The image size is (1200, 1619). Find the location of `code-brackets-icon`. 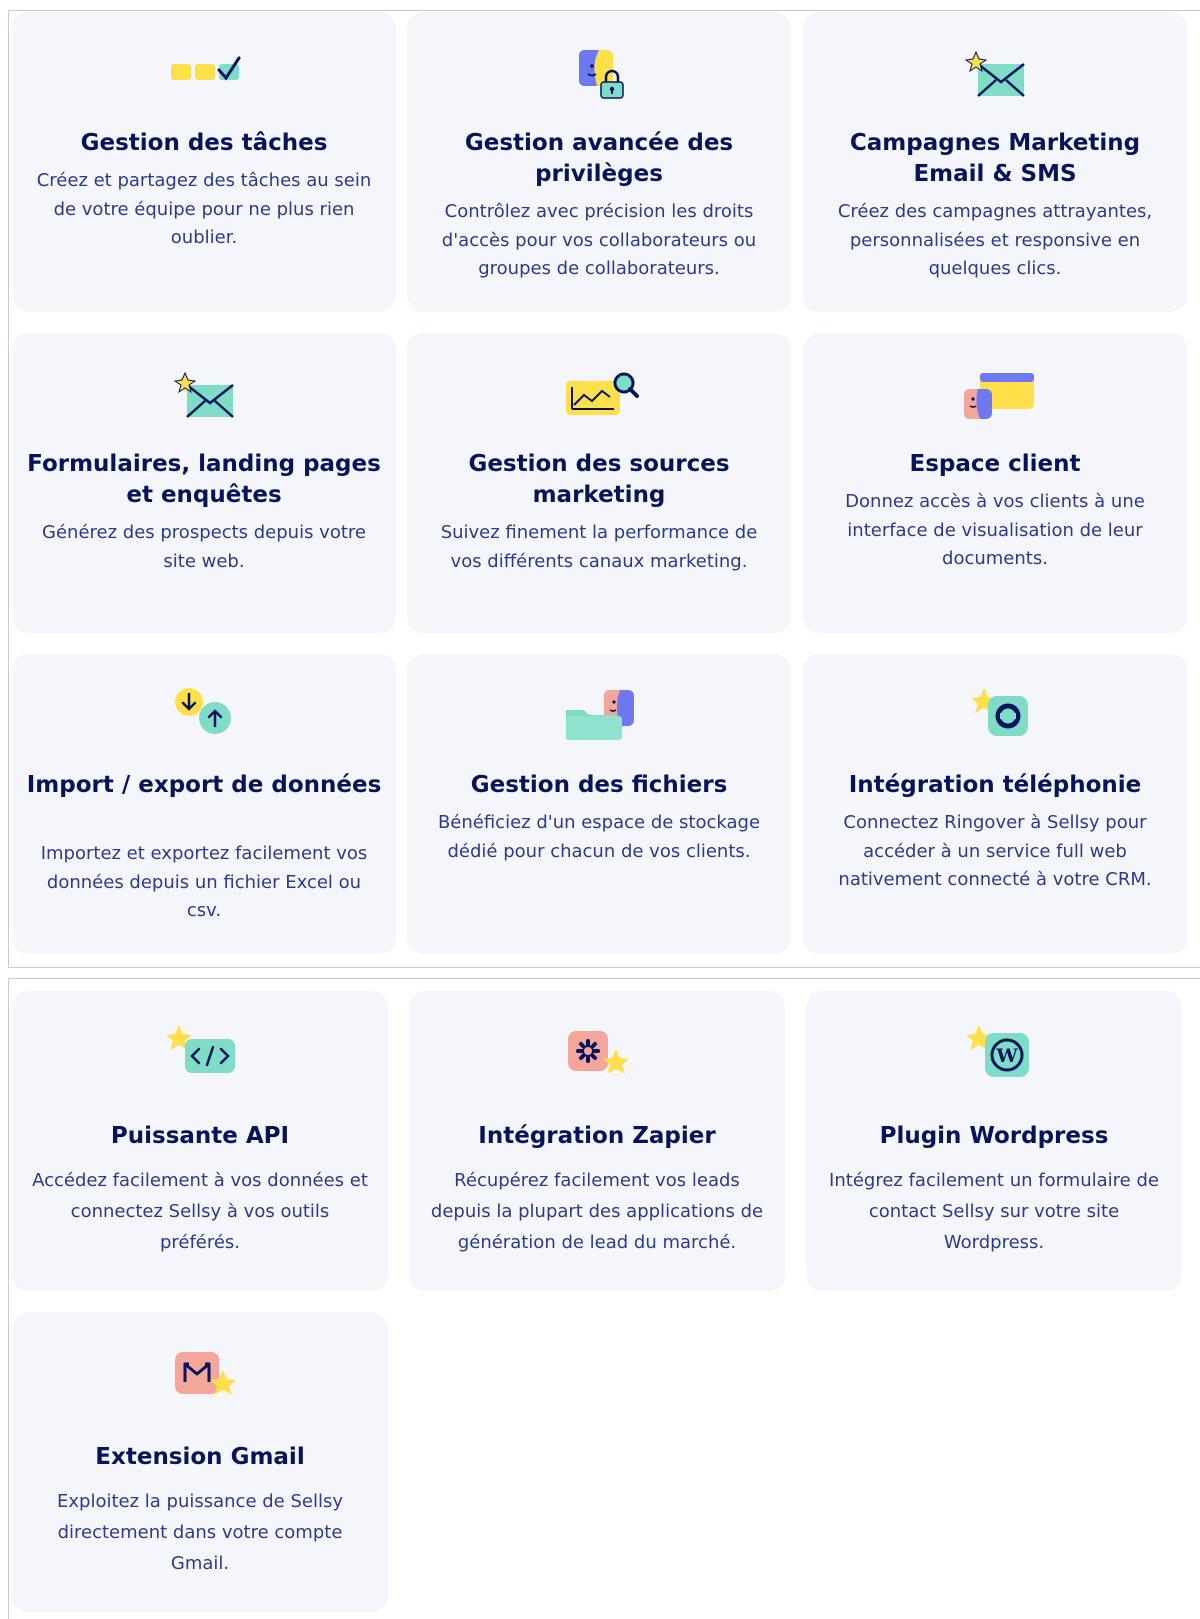

code-brackets-icon is located at coordinates (200, 1049).